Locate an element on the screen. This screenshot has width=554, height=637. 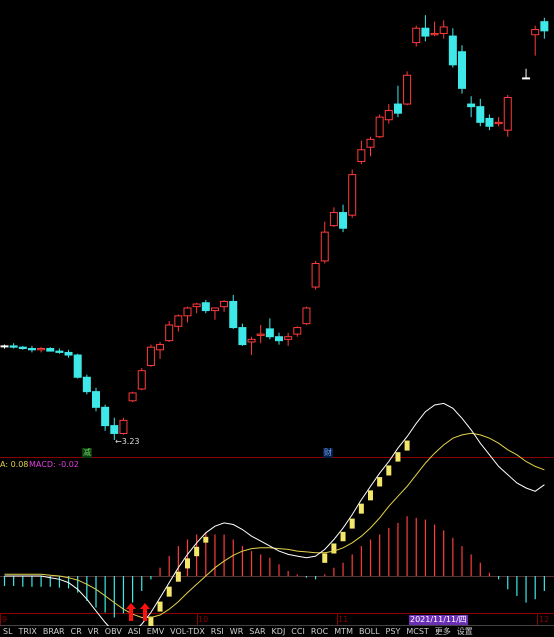
low-price-label: ←3.23 is located at coordinates (127, 441).